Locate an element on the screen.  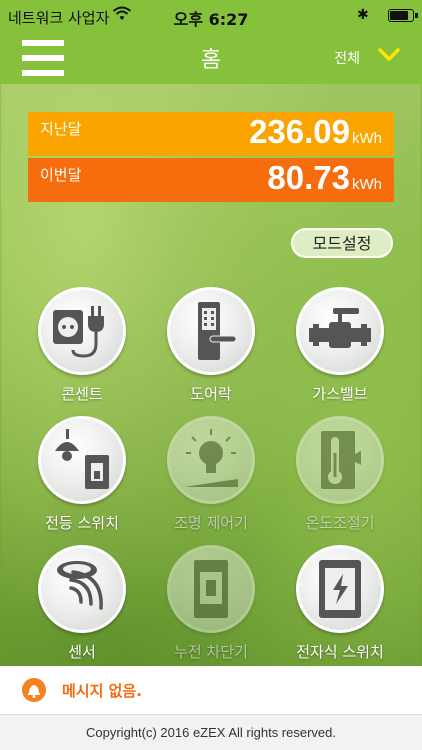
device-name: 도어락 is located at coordinates (211, 394).